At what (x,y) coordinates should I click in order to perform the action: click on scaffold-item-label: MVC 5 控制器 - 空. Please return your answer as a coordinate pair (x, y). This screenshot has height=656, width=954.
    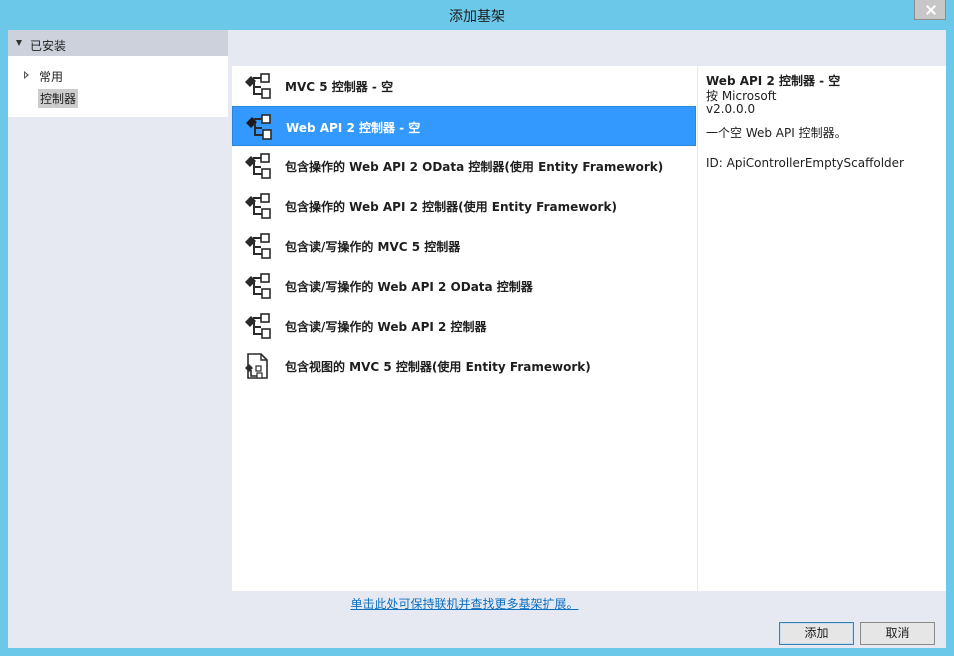
    Looking at the image, I should click on (339, 87).